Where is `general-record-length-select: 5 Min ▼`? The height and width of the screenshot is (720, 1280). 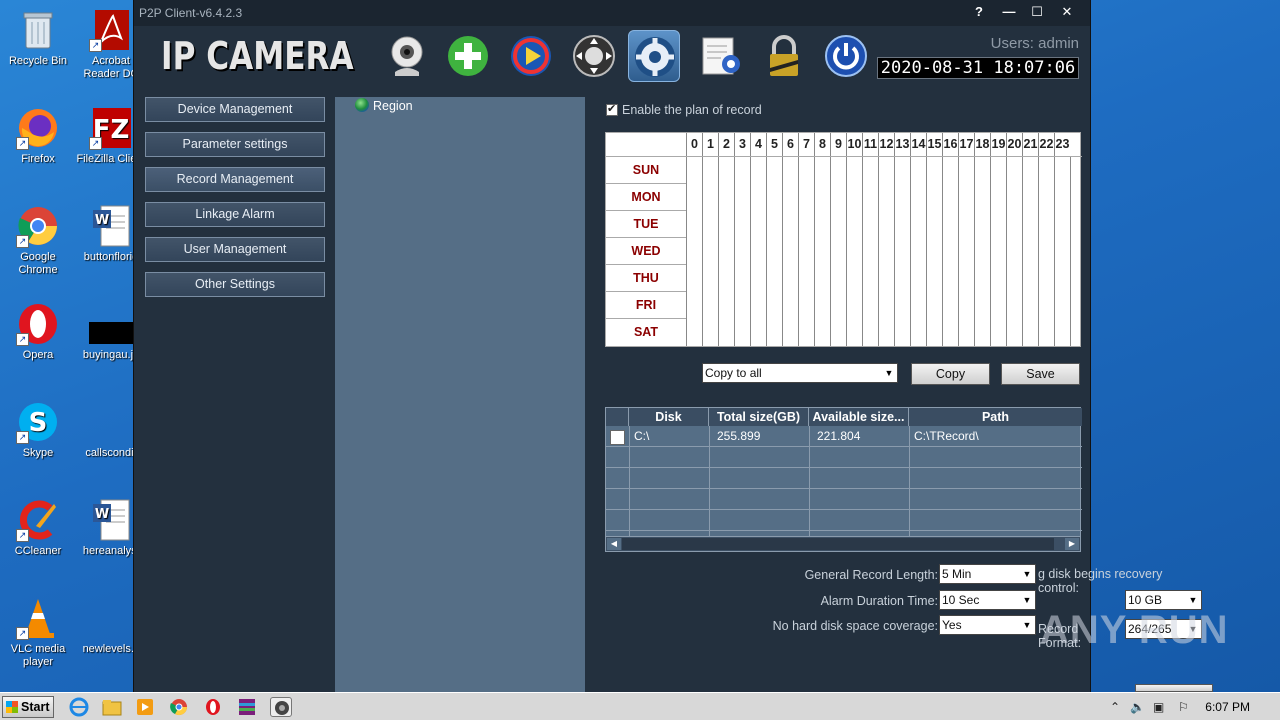
general-record-length-select: 5 Min ▼ is located at coordinates (987, 574).